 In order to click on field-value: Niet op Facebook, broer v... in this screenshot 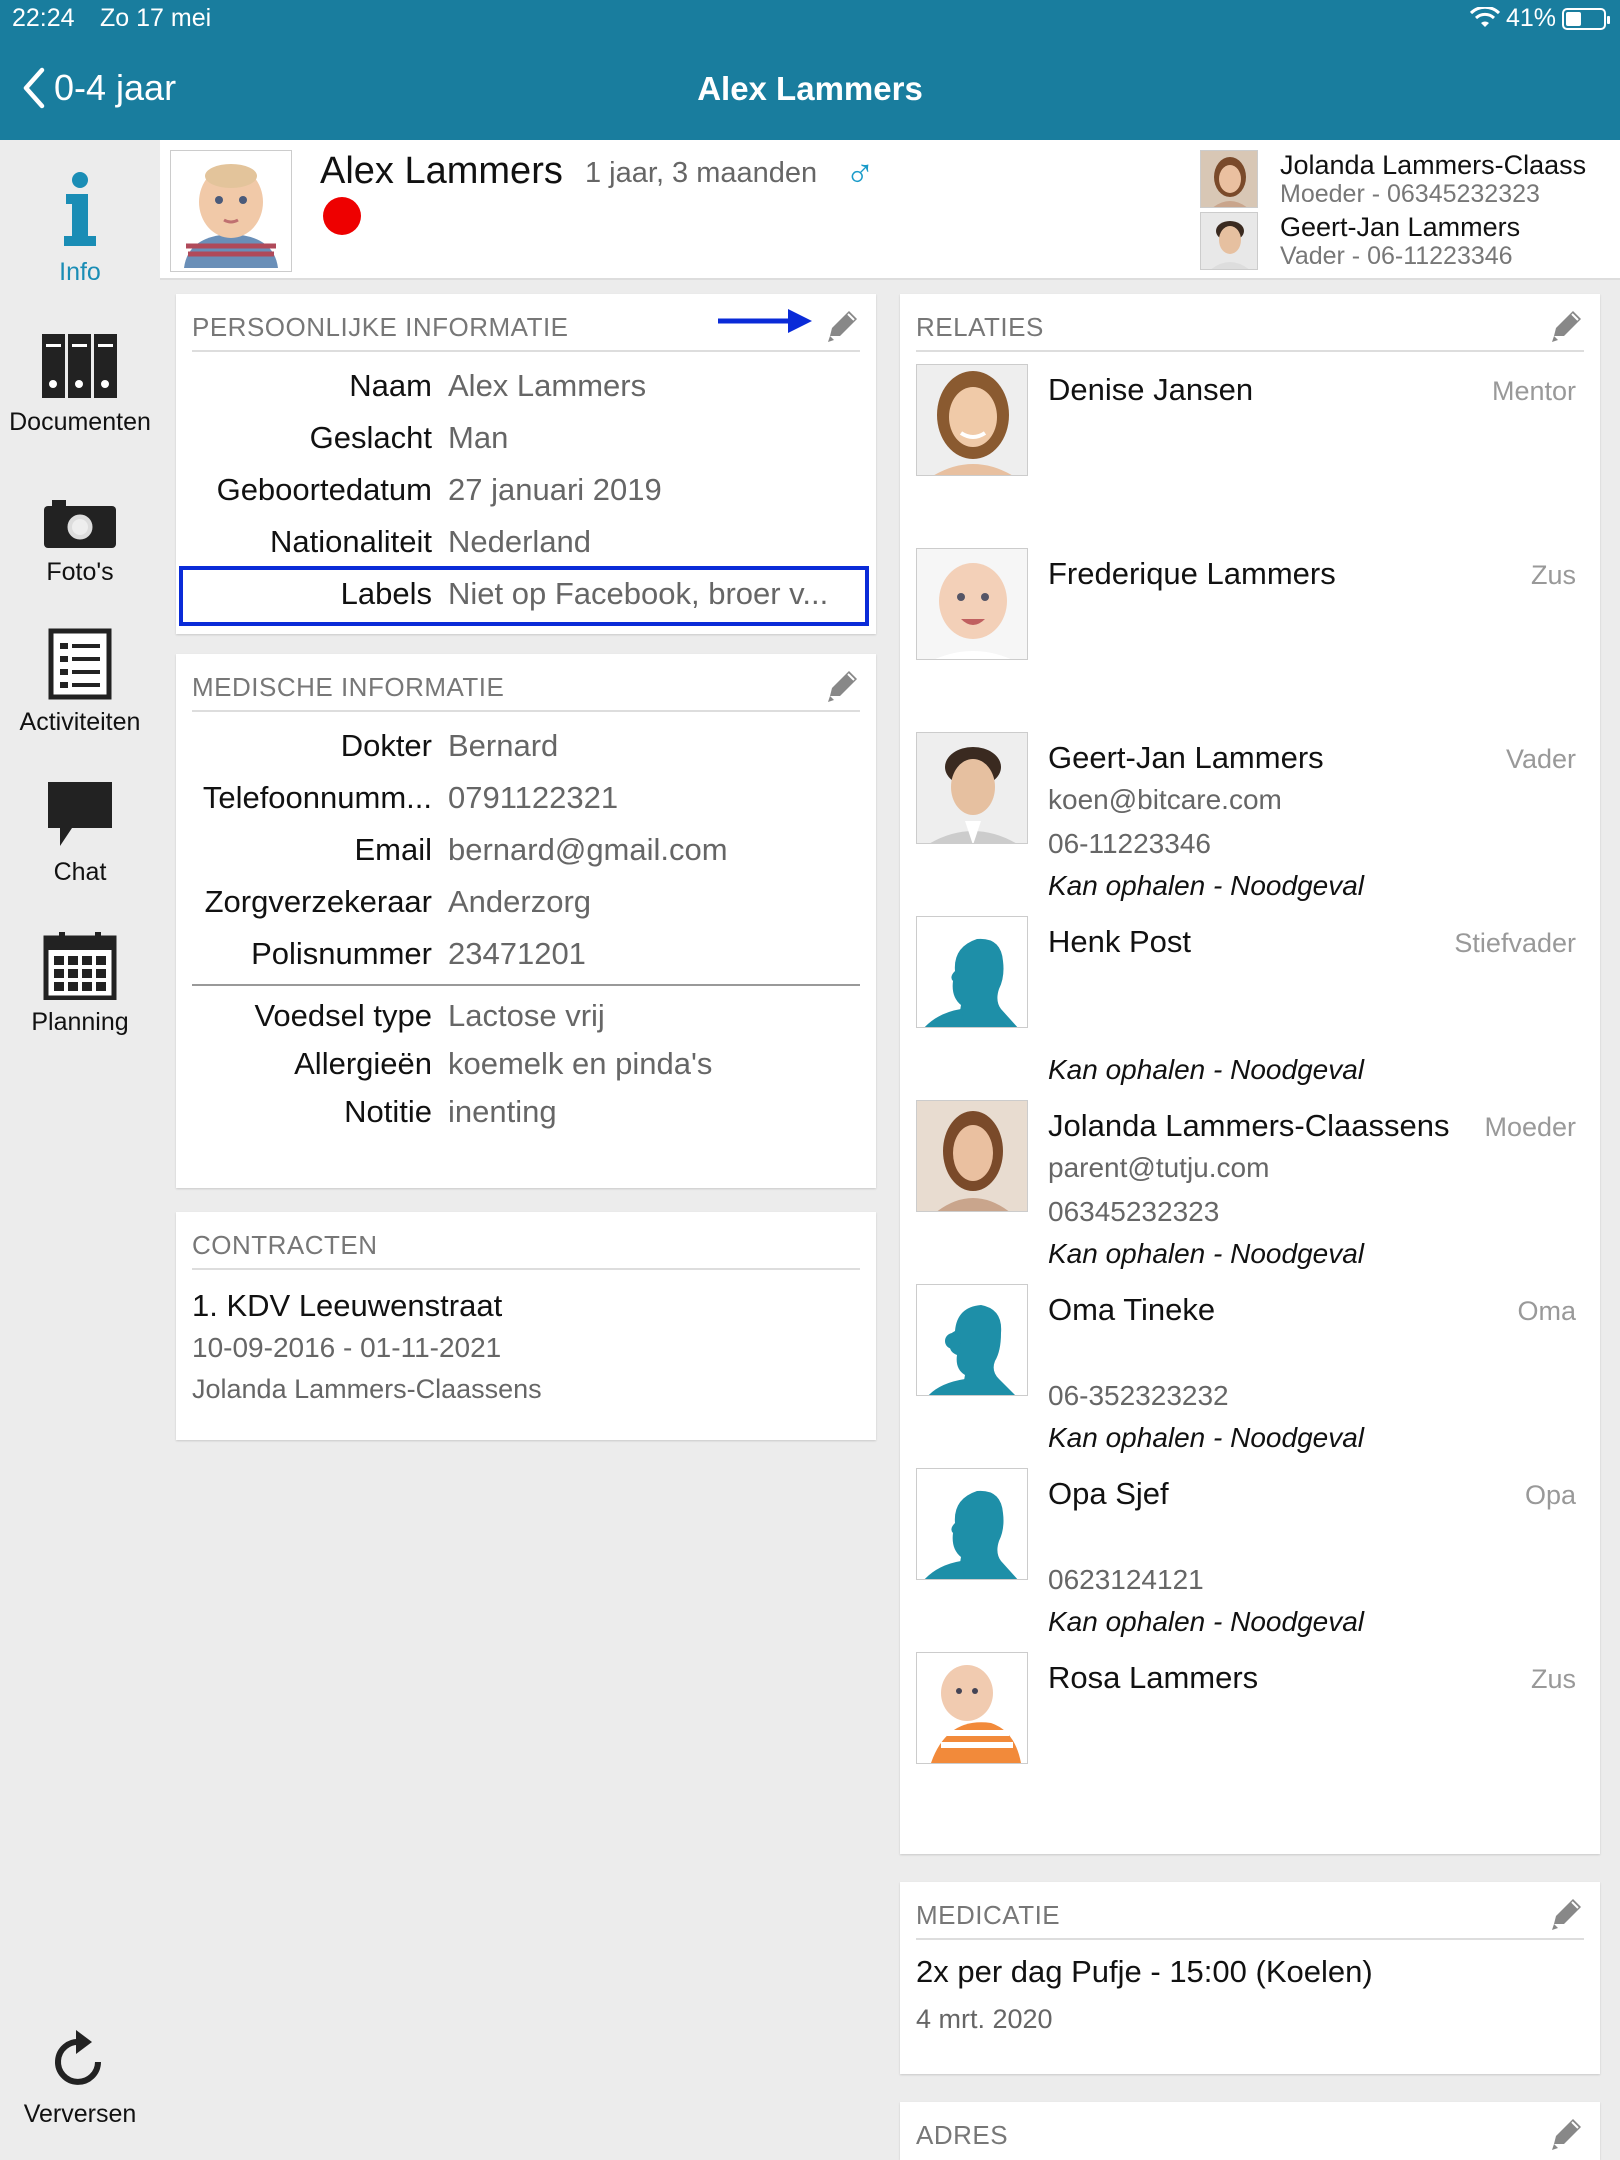, I will do `click(638, 593)`.